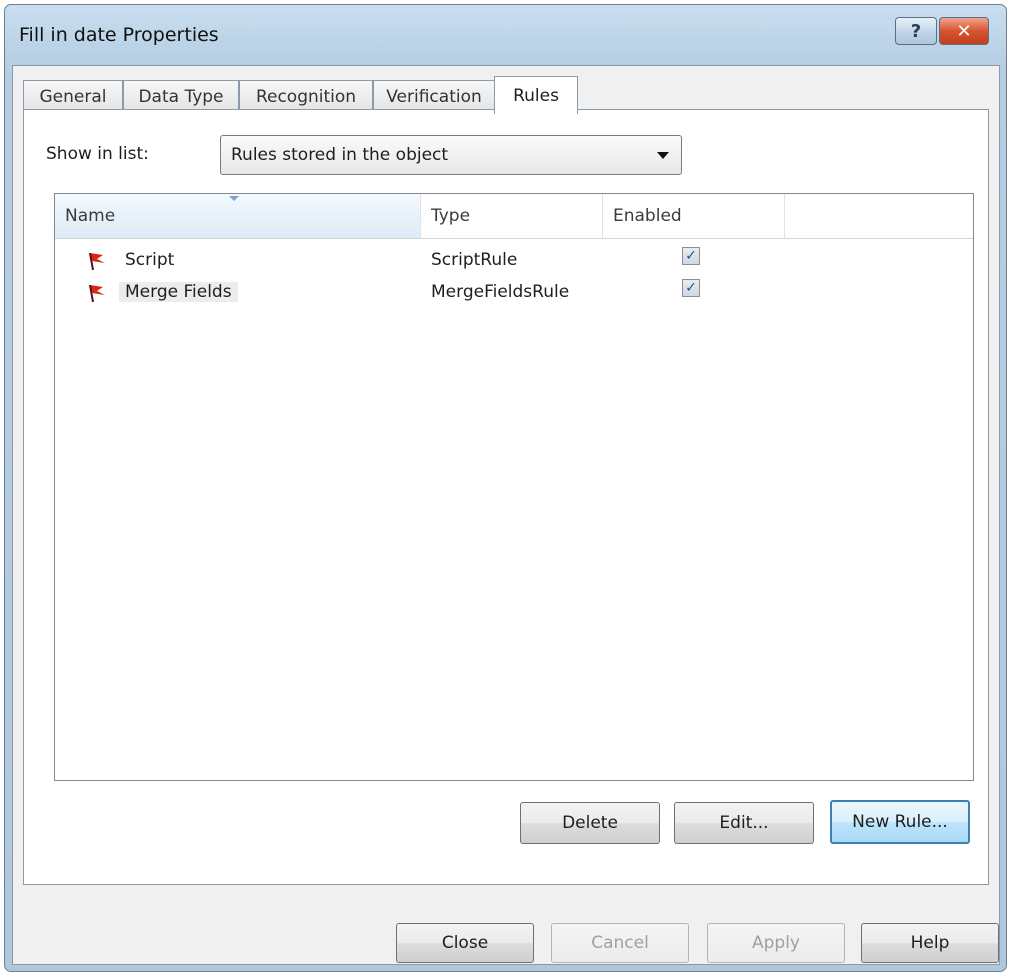  Describe the element at coordinates (536, 95) in the screenshot. I see `tab-rules: Rules` at that location.